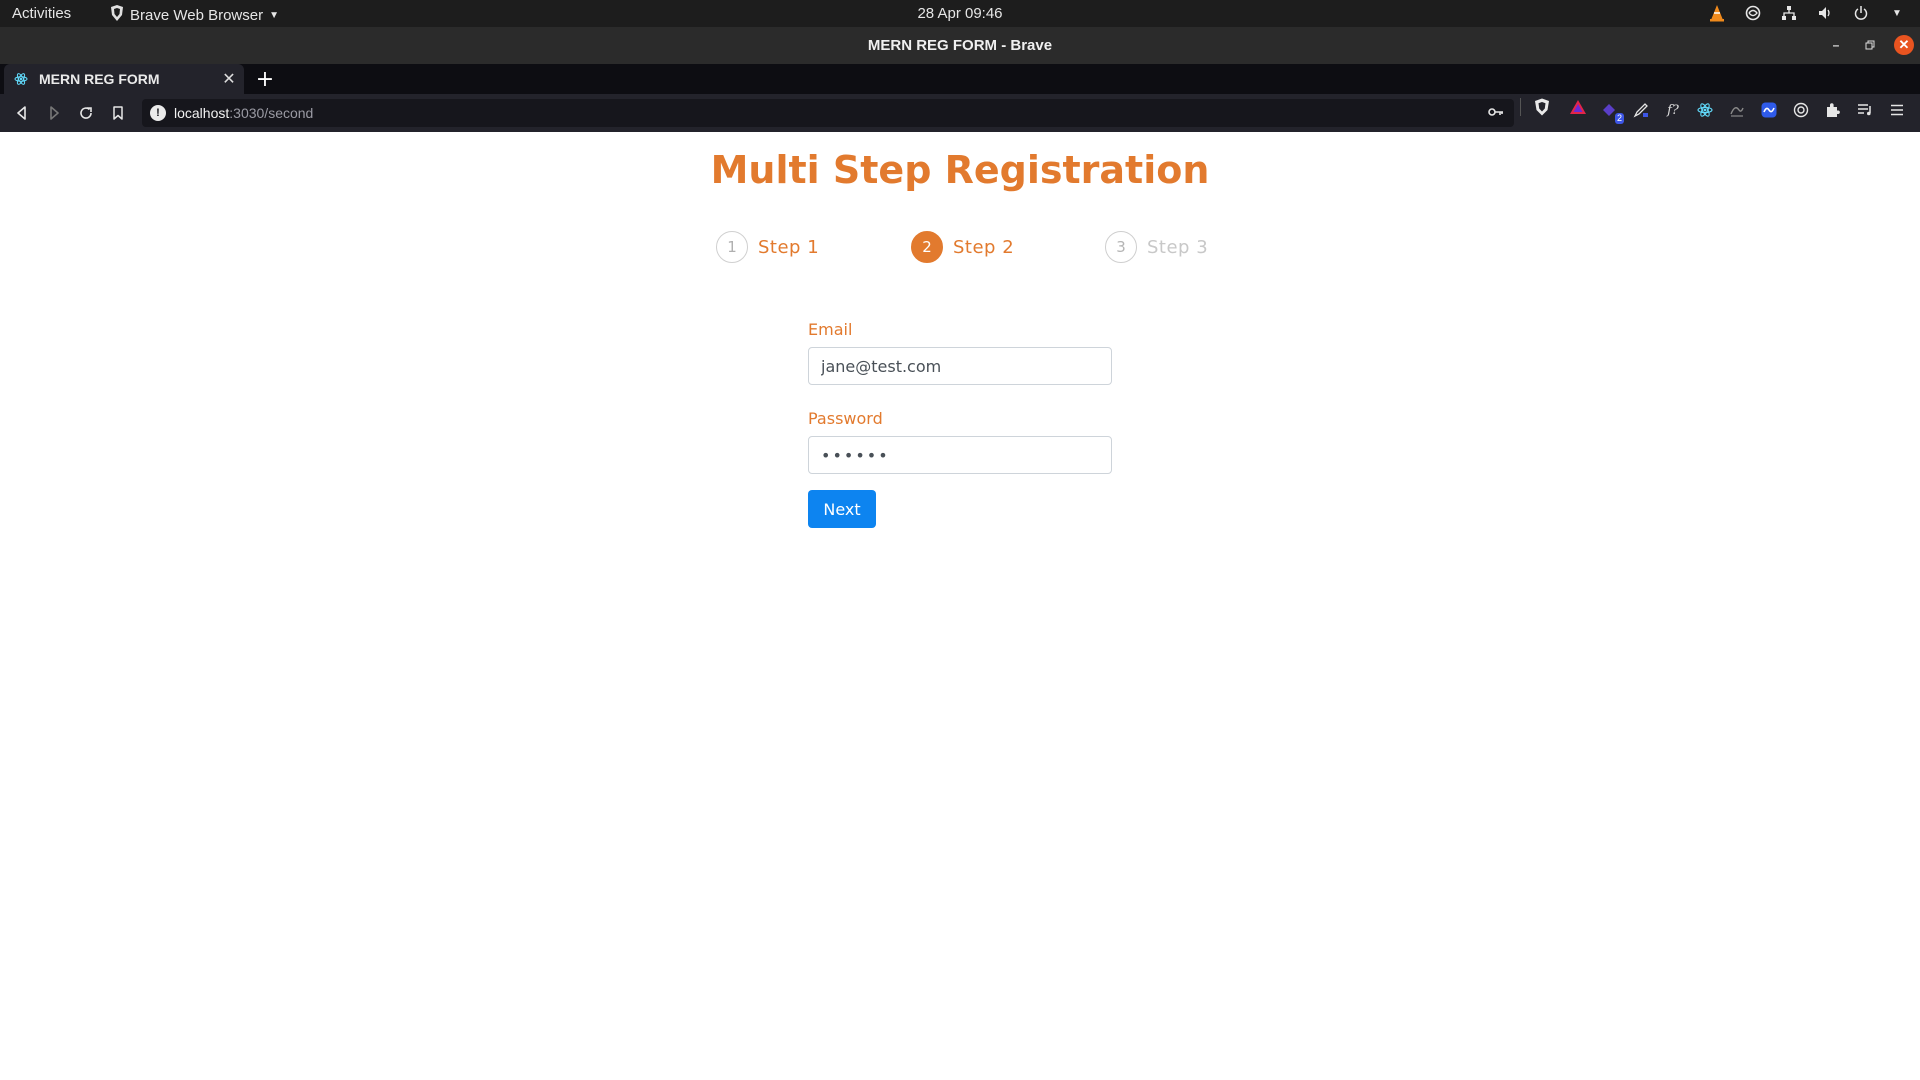 Image resolution: width=1920 pixels, height=1080 pixels. I want to click on tab-strip: MERN REG FORM ✕ +, so click(960, 79).